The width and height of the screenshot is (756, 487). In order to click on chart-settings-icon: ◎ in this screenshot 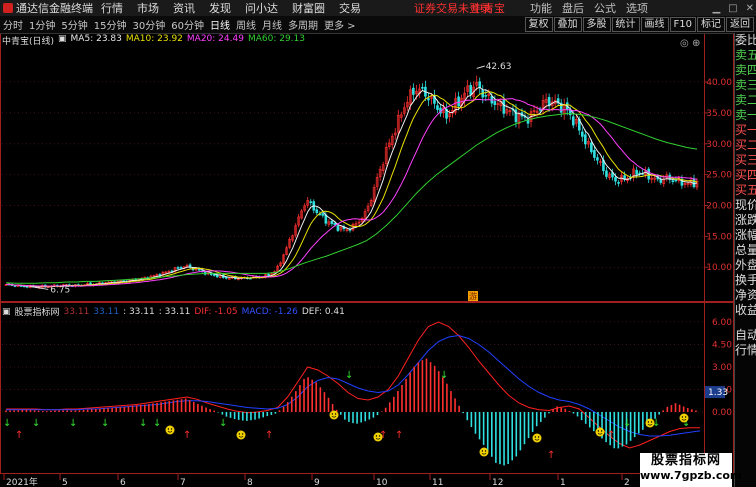, I will do `click(684, 43)`.